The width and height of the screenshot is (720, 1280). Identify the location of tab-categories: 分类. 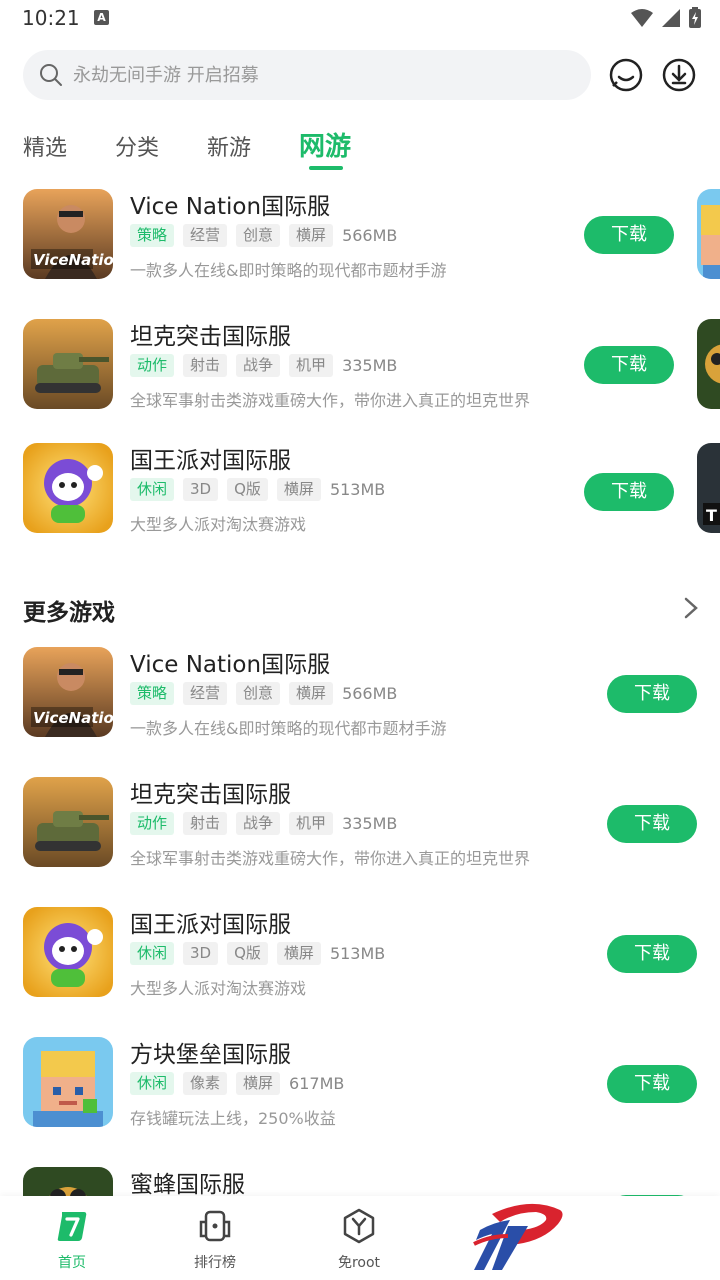
(137, 146).